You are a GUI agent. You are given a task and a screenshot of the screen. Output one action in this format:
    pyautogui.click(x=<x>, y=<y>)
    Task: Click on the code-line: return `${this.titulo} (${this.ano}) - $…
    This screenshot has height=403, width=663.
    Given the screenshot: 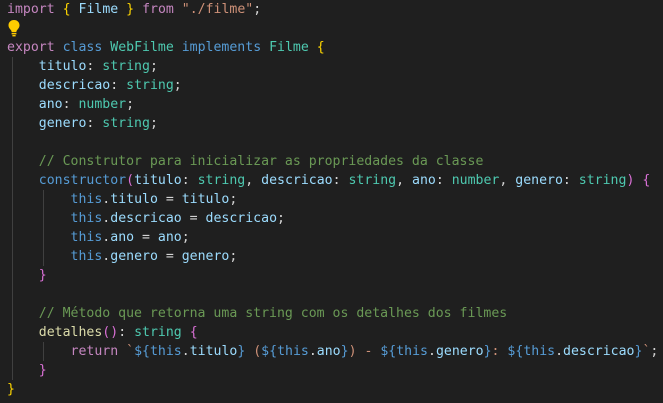 What is the action you would take?
    pyautogui.click(x=333, y=351)
    